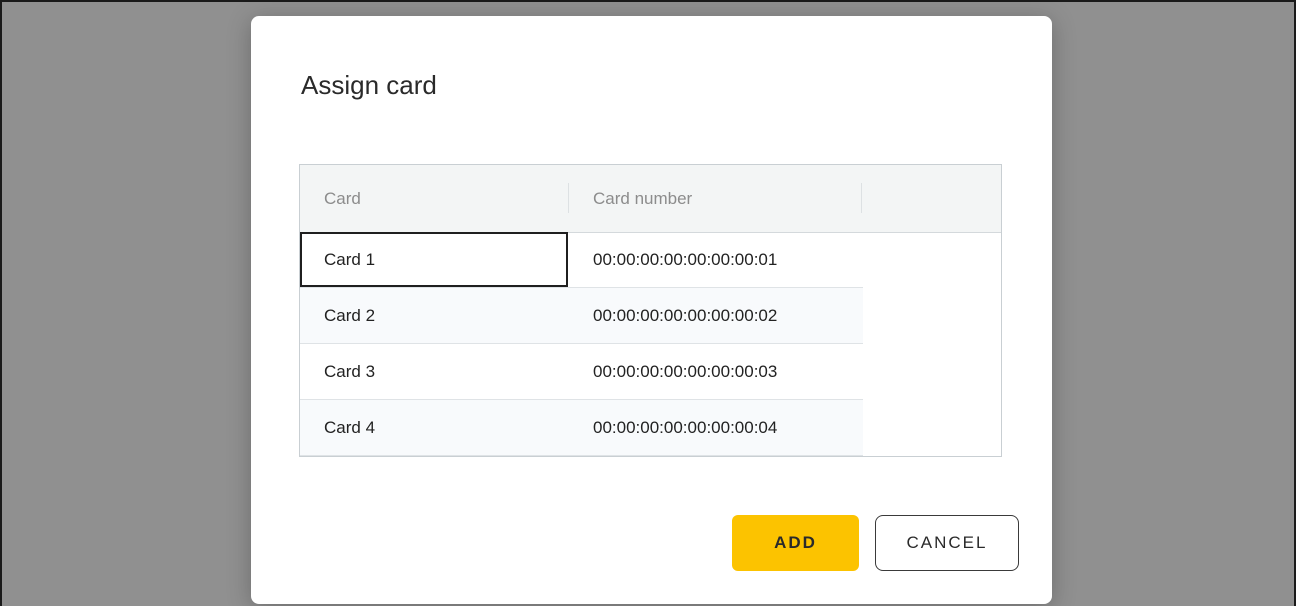  What do you see at coordinates (685, 259) in the screenshot?
I see `cell-card-number: 00:00:00:00:00:00:00:01` at bounding box center [685, 259].